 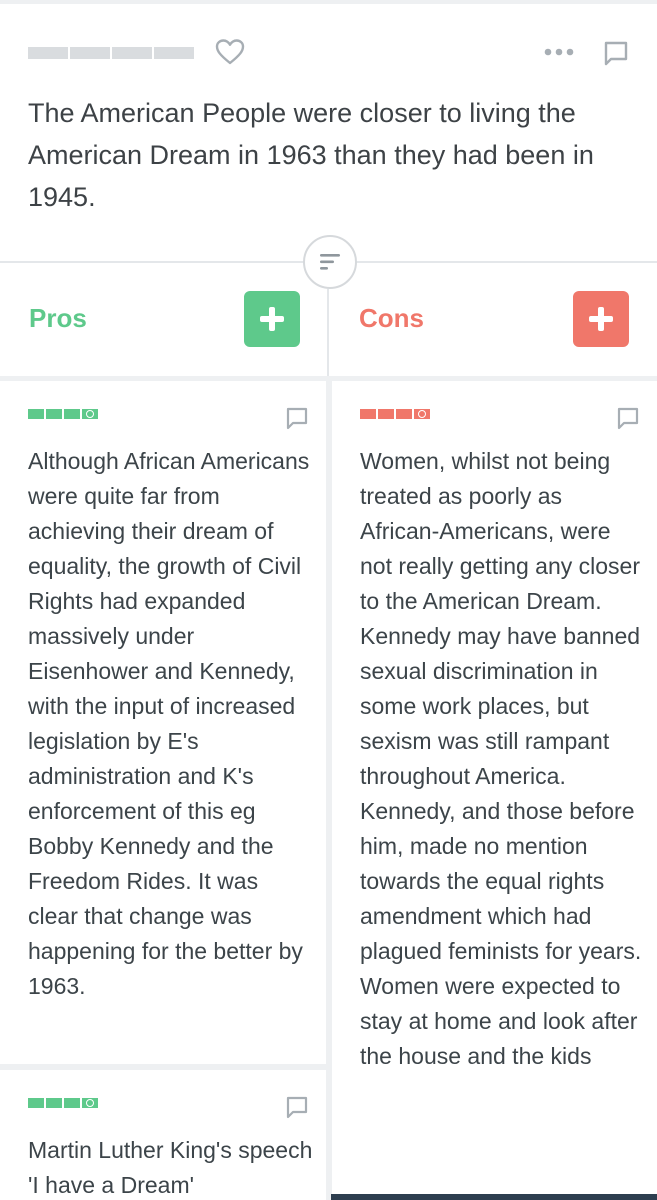 What do you see at coordinates (391, 318) in the screenshot?
I see `cons-heading: Cons` at bounding box center [391, 318].